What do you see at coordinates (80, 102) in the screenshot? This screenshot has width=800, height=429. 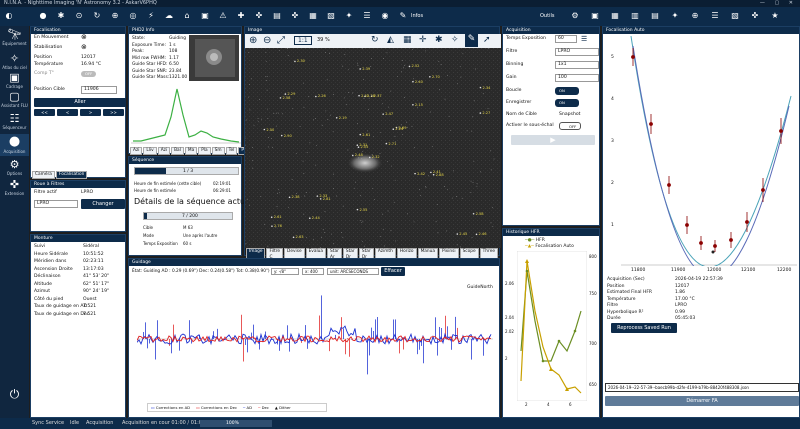 I see `focuser-go-button: Aller` at bounding box center [80, 102].